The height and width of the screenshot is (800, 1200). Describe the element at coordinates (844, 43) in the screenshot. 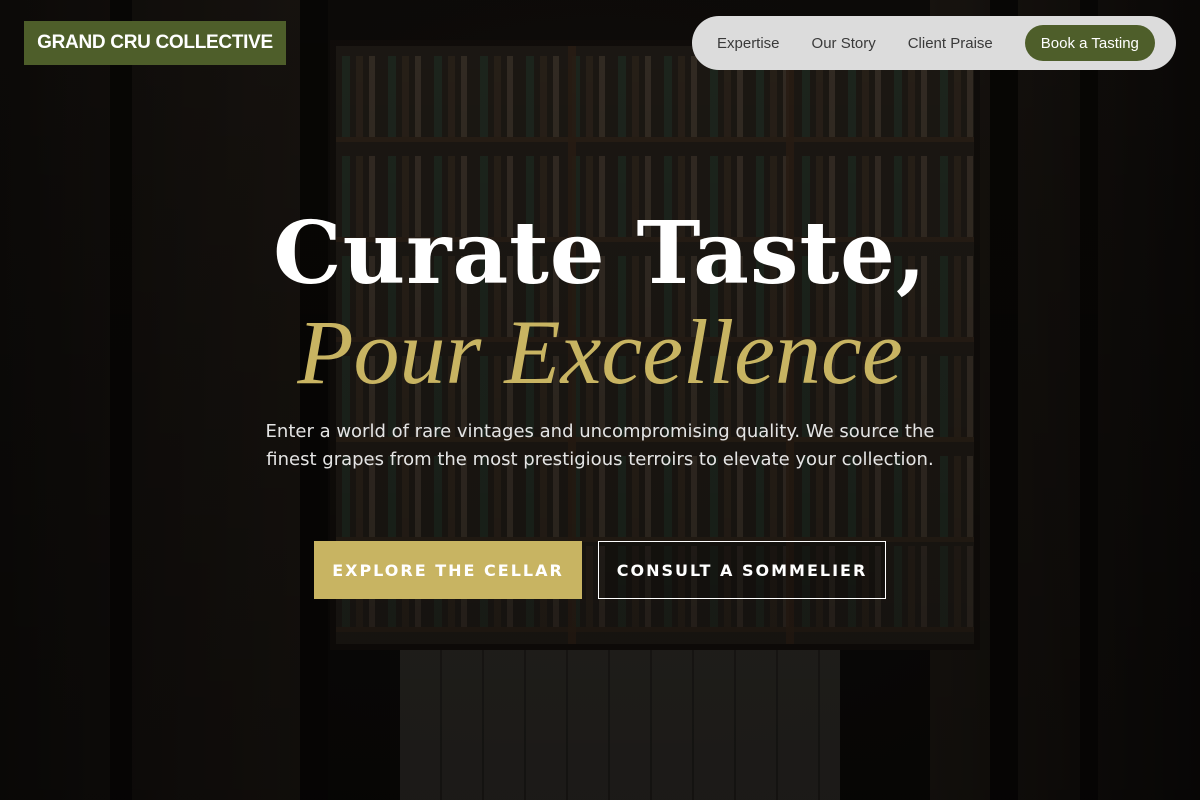

I see `nav-link-our-story: Our Story` at that location.